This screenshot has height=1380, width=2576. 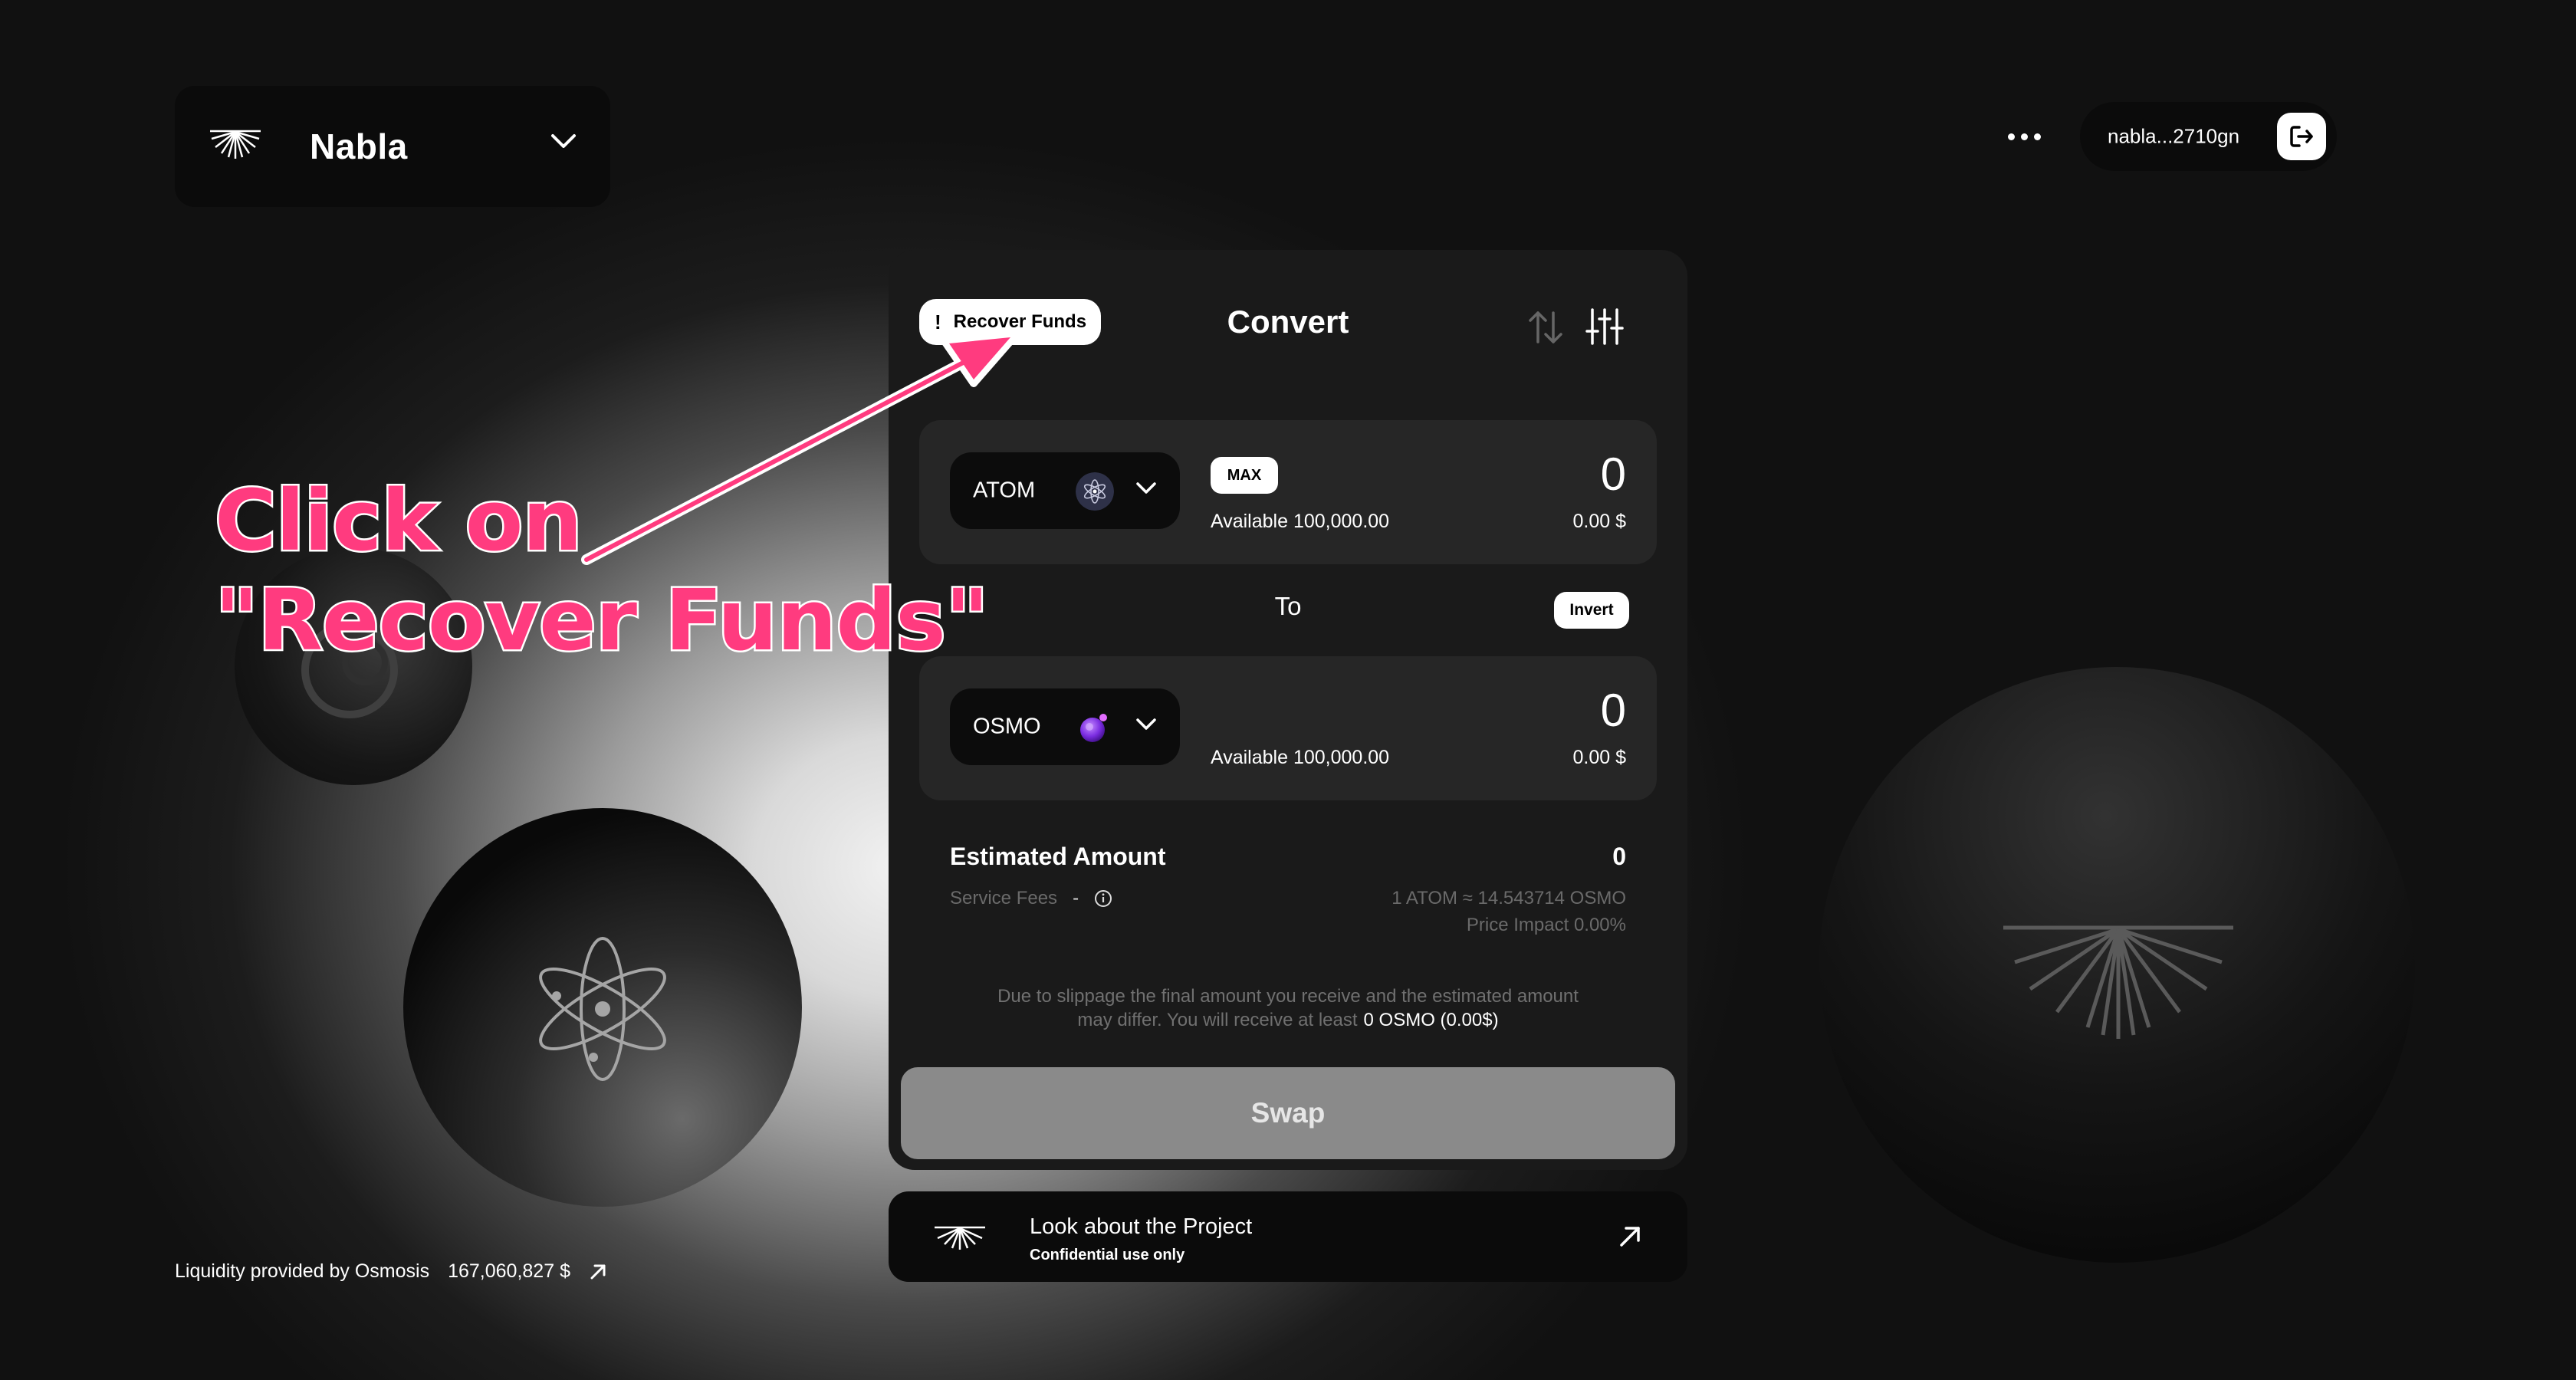 I want to click on swap-direction-icon, so click(x=1545, y=327).